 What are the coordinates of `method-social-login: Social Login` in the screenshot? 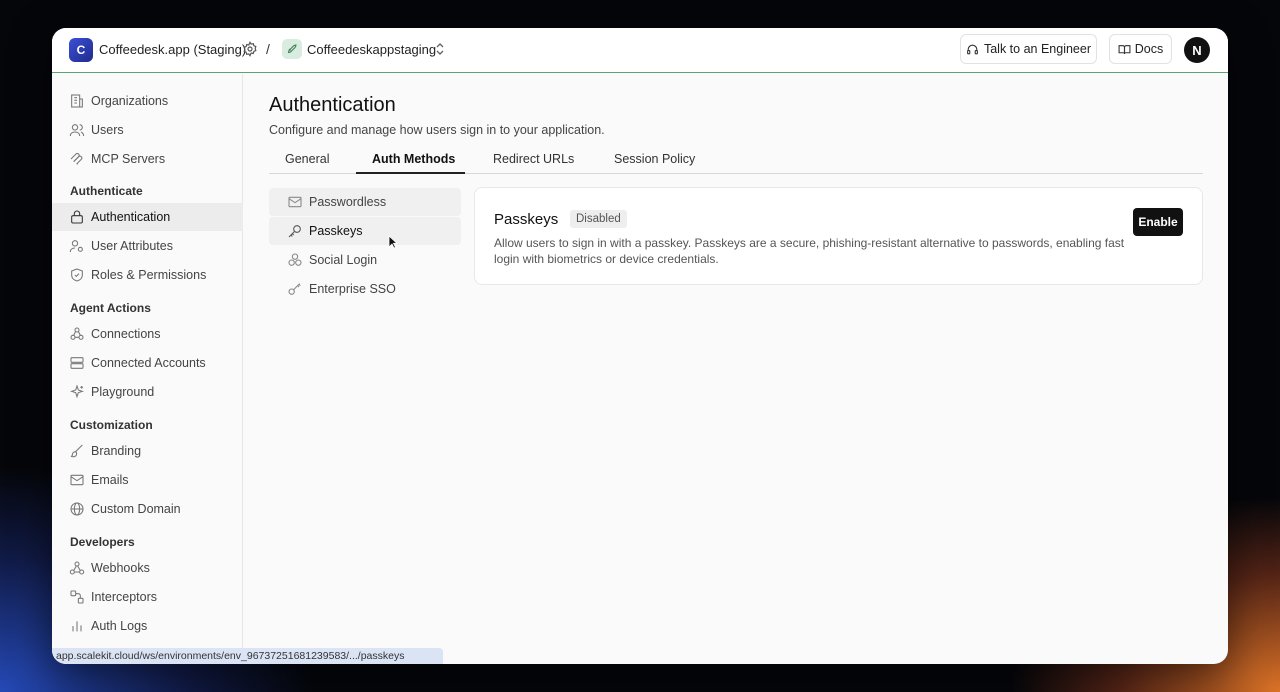 It's located at (365, 260).